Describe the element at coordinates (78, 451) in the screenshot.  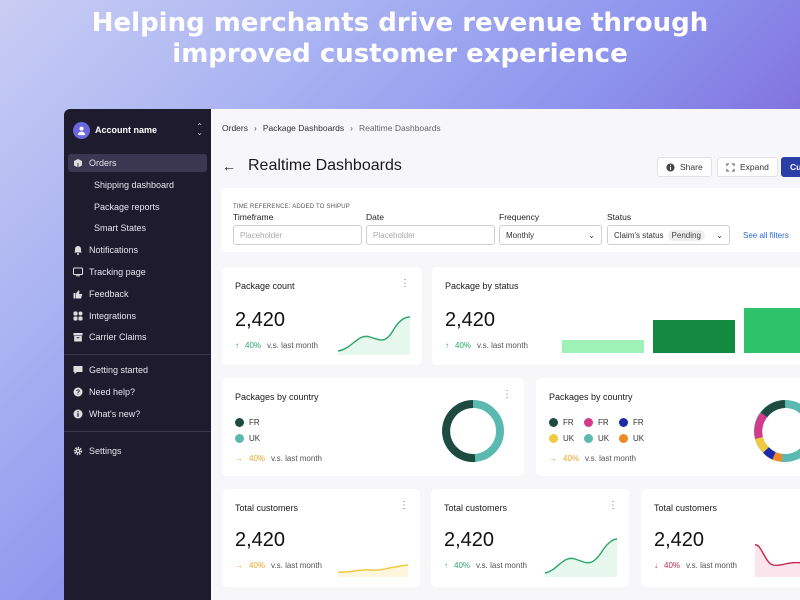
I see `gear-icon` at that location.